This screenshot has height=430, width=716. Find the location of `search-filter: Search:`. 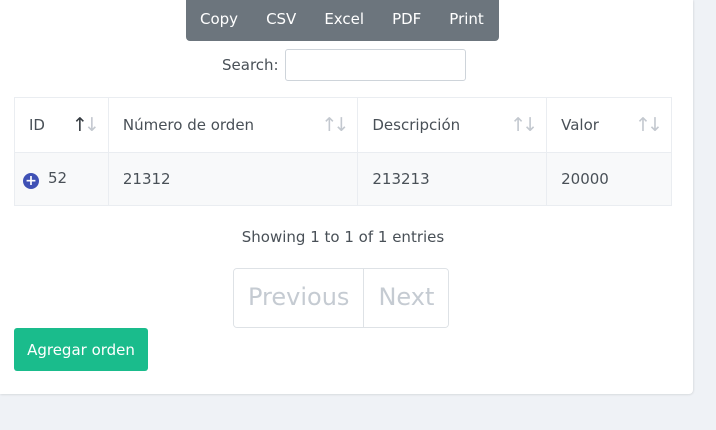

search-filter: Search: is located at coordinates (344, 65).